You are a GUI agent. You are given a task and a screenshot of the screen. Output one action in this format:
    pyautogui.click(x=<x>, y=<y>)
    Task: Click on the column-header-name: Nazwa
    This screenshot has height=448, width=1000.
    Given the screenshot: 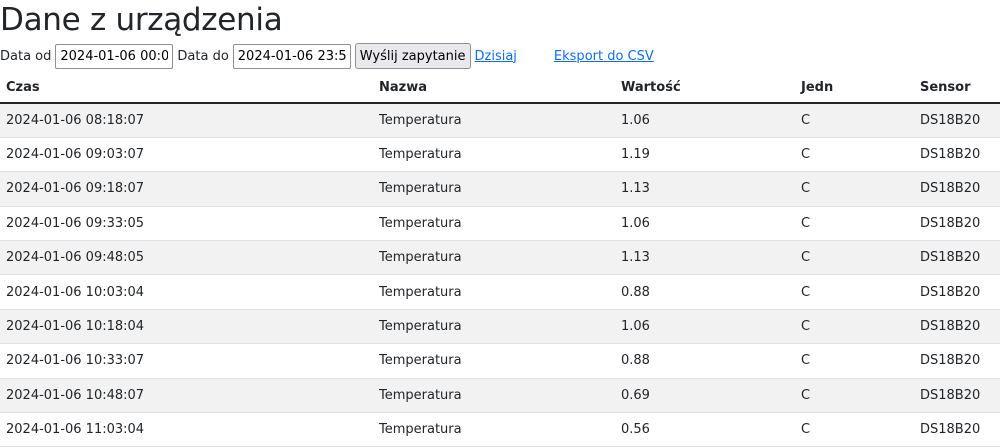 What is the action you would take?
    pyautogui.click(x=494, y=88)
    